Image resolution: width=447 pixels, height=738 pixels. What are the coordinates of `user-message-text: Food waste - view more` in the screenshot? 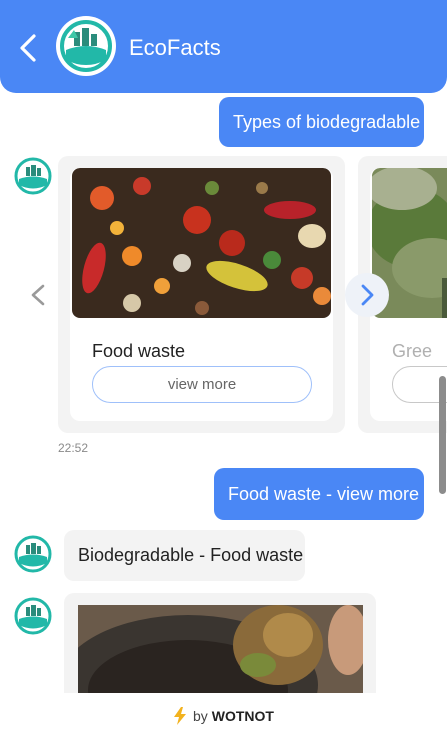 It's located at (324, 493).